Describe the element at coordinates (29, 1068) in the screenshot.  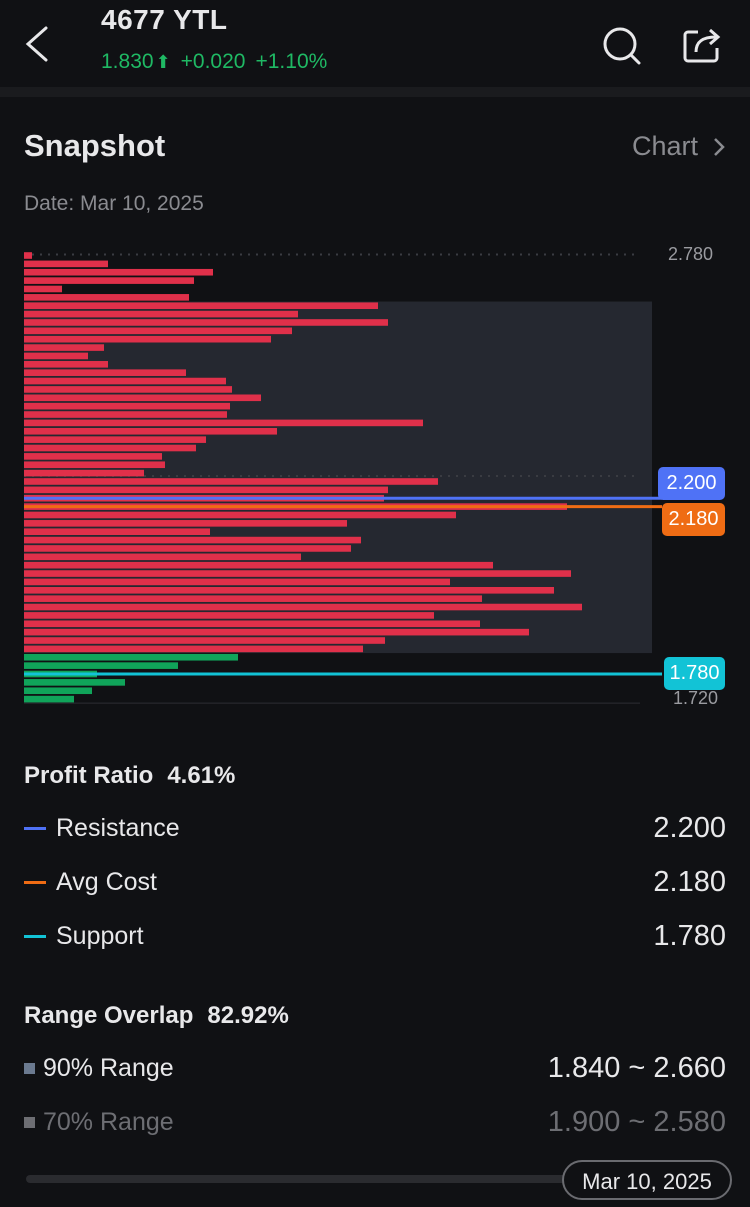
I see `range90-legend-icon` at that location.